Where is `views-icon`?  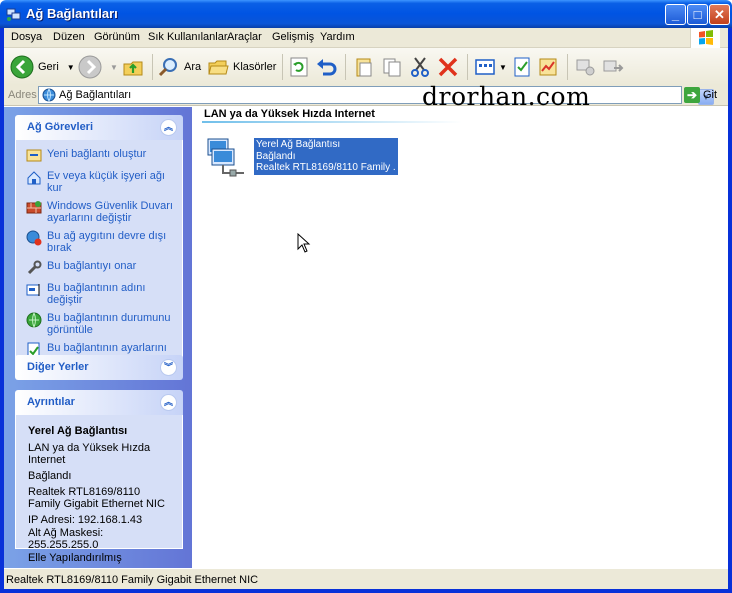 views-icon is located at coordinates (485, 67).